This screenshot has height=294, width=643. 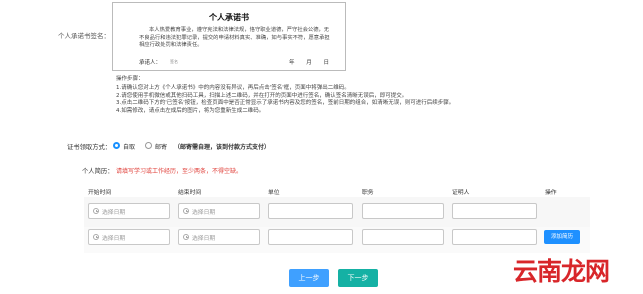 What do you see at coordinates (84, 36) in the screenshot?
I see `signature-label: 个人承诺书签名：` at bounding box center [84, 36].